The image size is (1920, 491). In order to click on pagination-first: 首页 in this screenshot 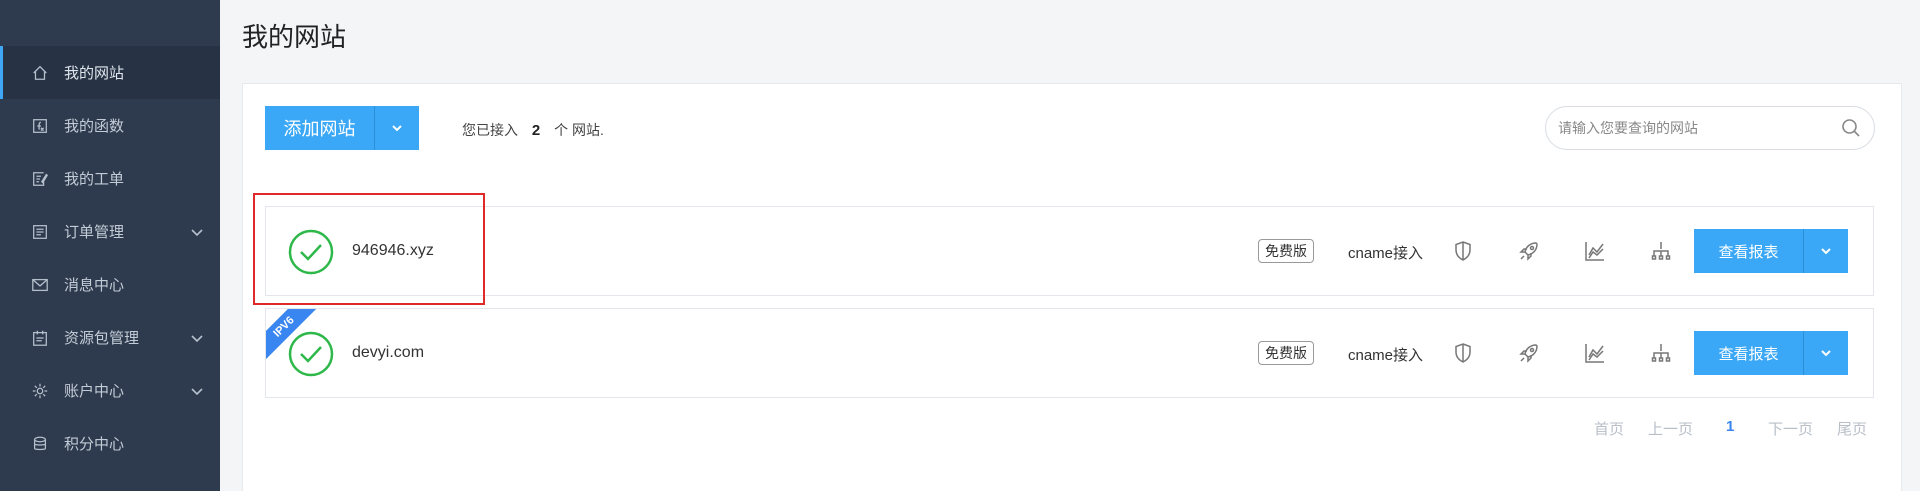, I will do `click(1609, 428)`.